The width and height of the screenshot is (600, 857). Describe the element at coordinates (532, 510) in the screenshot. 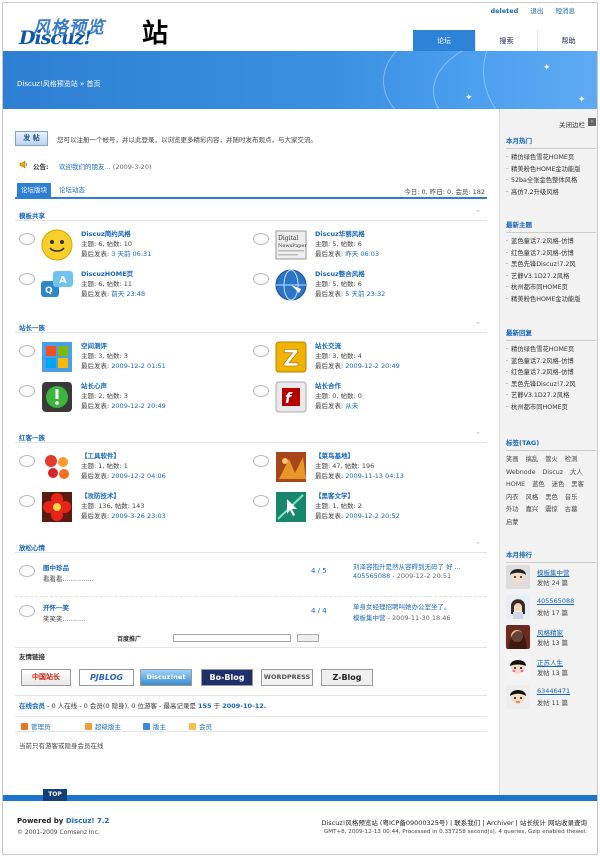

I see `tag-link: 嘉兴` at that location.